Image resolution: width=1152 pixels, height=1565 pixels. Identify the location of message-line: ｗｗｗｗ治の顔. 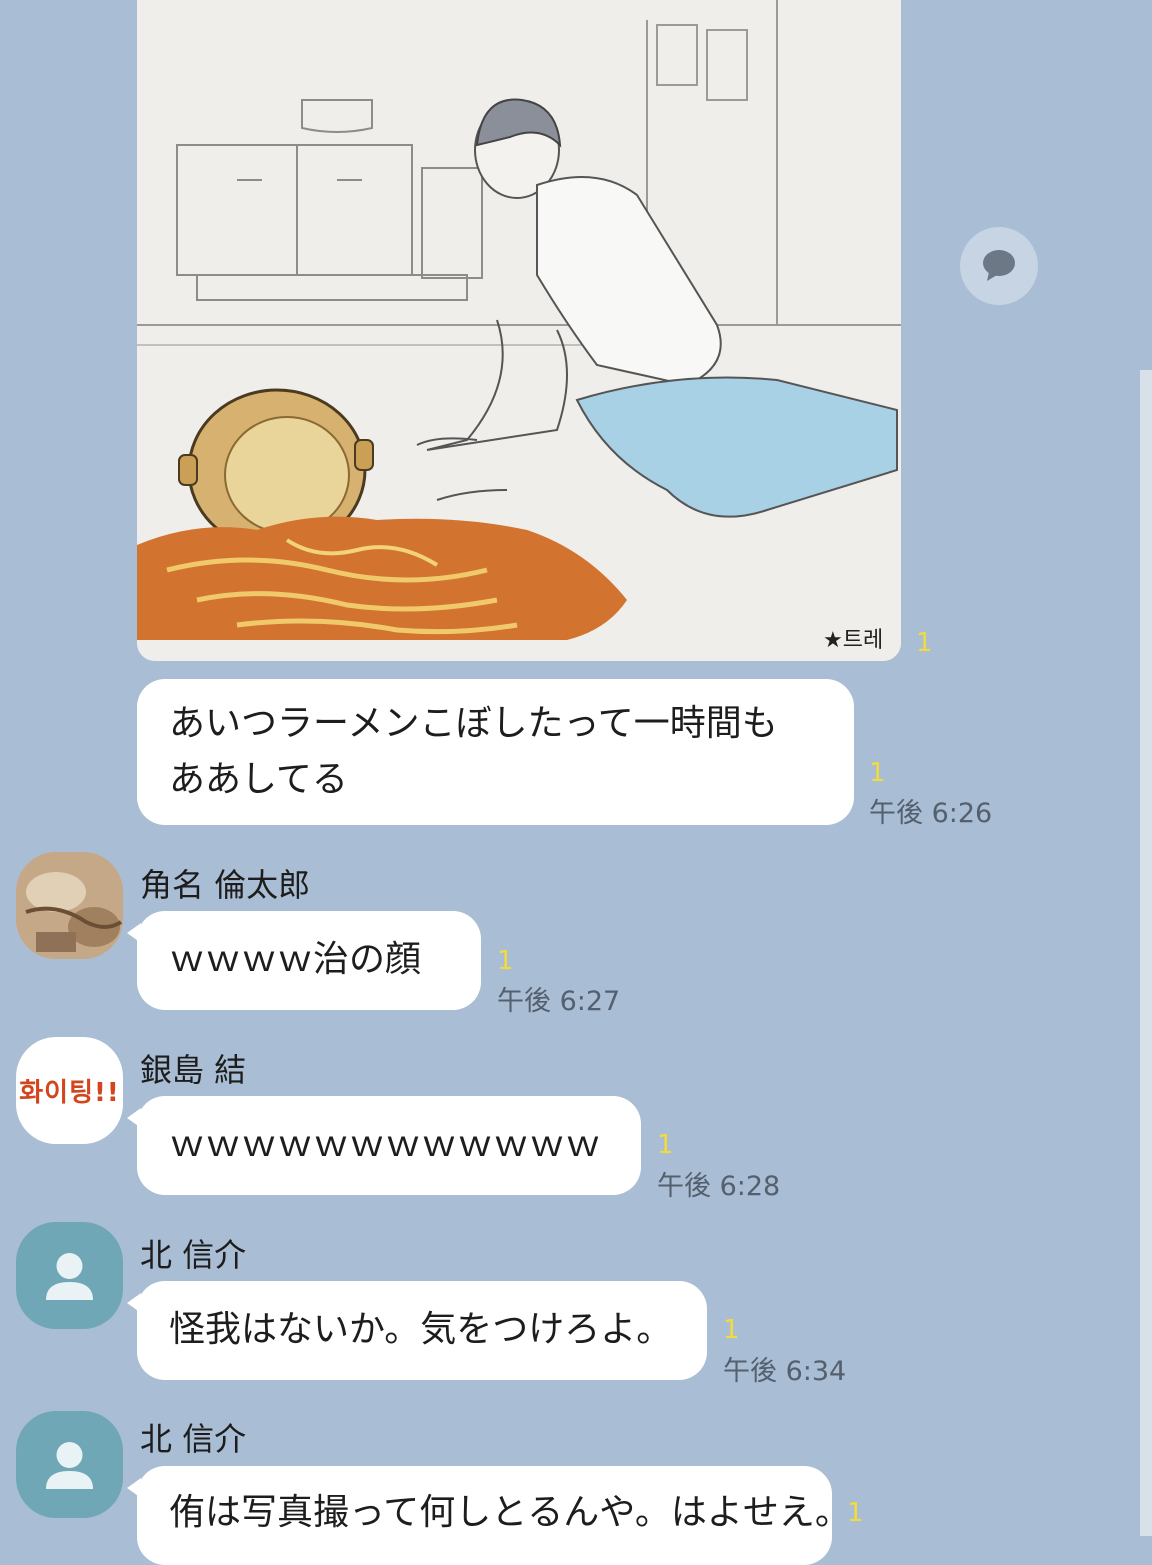
(295, 959).